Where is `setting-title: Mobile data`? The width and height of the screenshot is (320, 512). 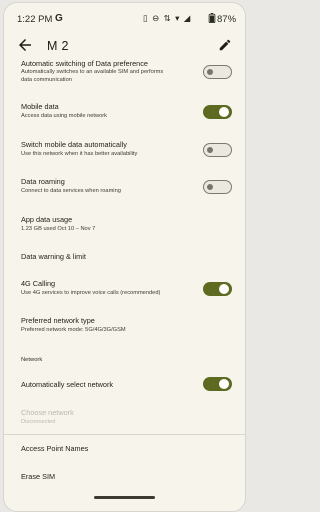
setting-title: Mobile data is located at coordinates (40, 106).